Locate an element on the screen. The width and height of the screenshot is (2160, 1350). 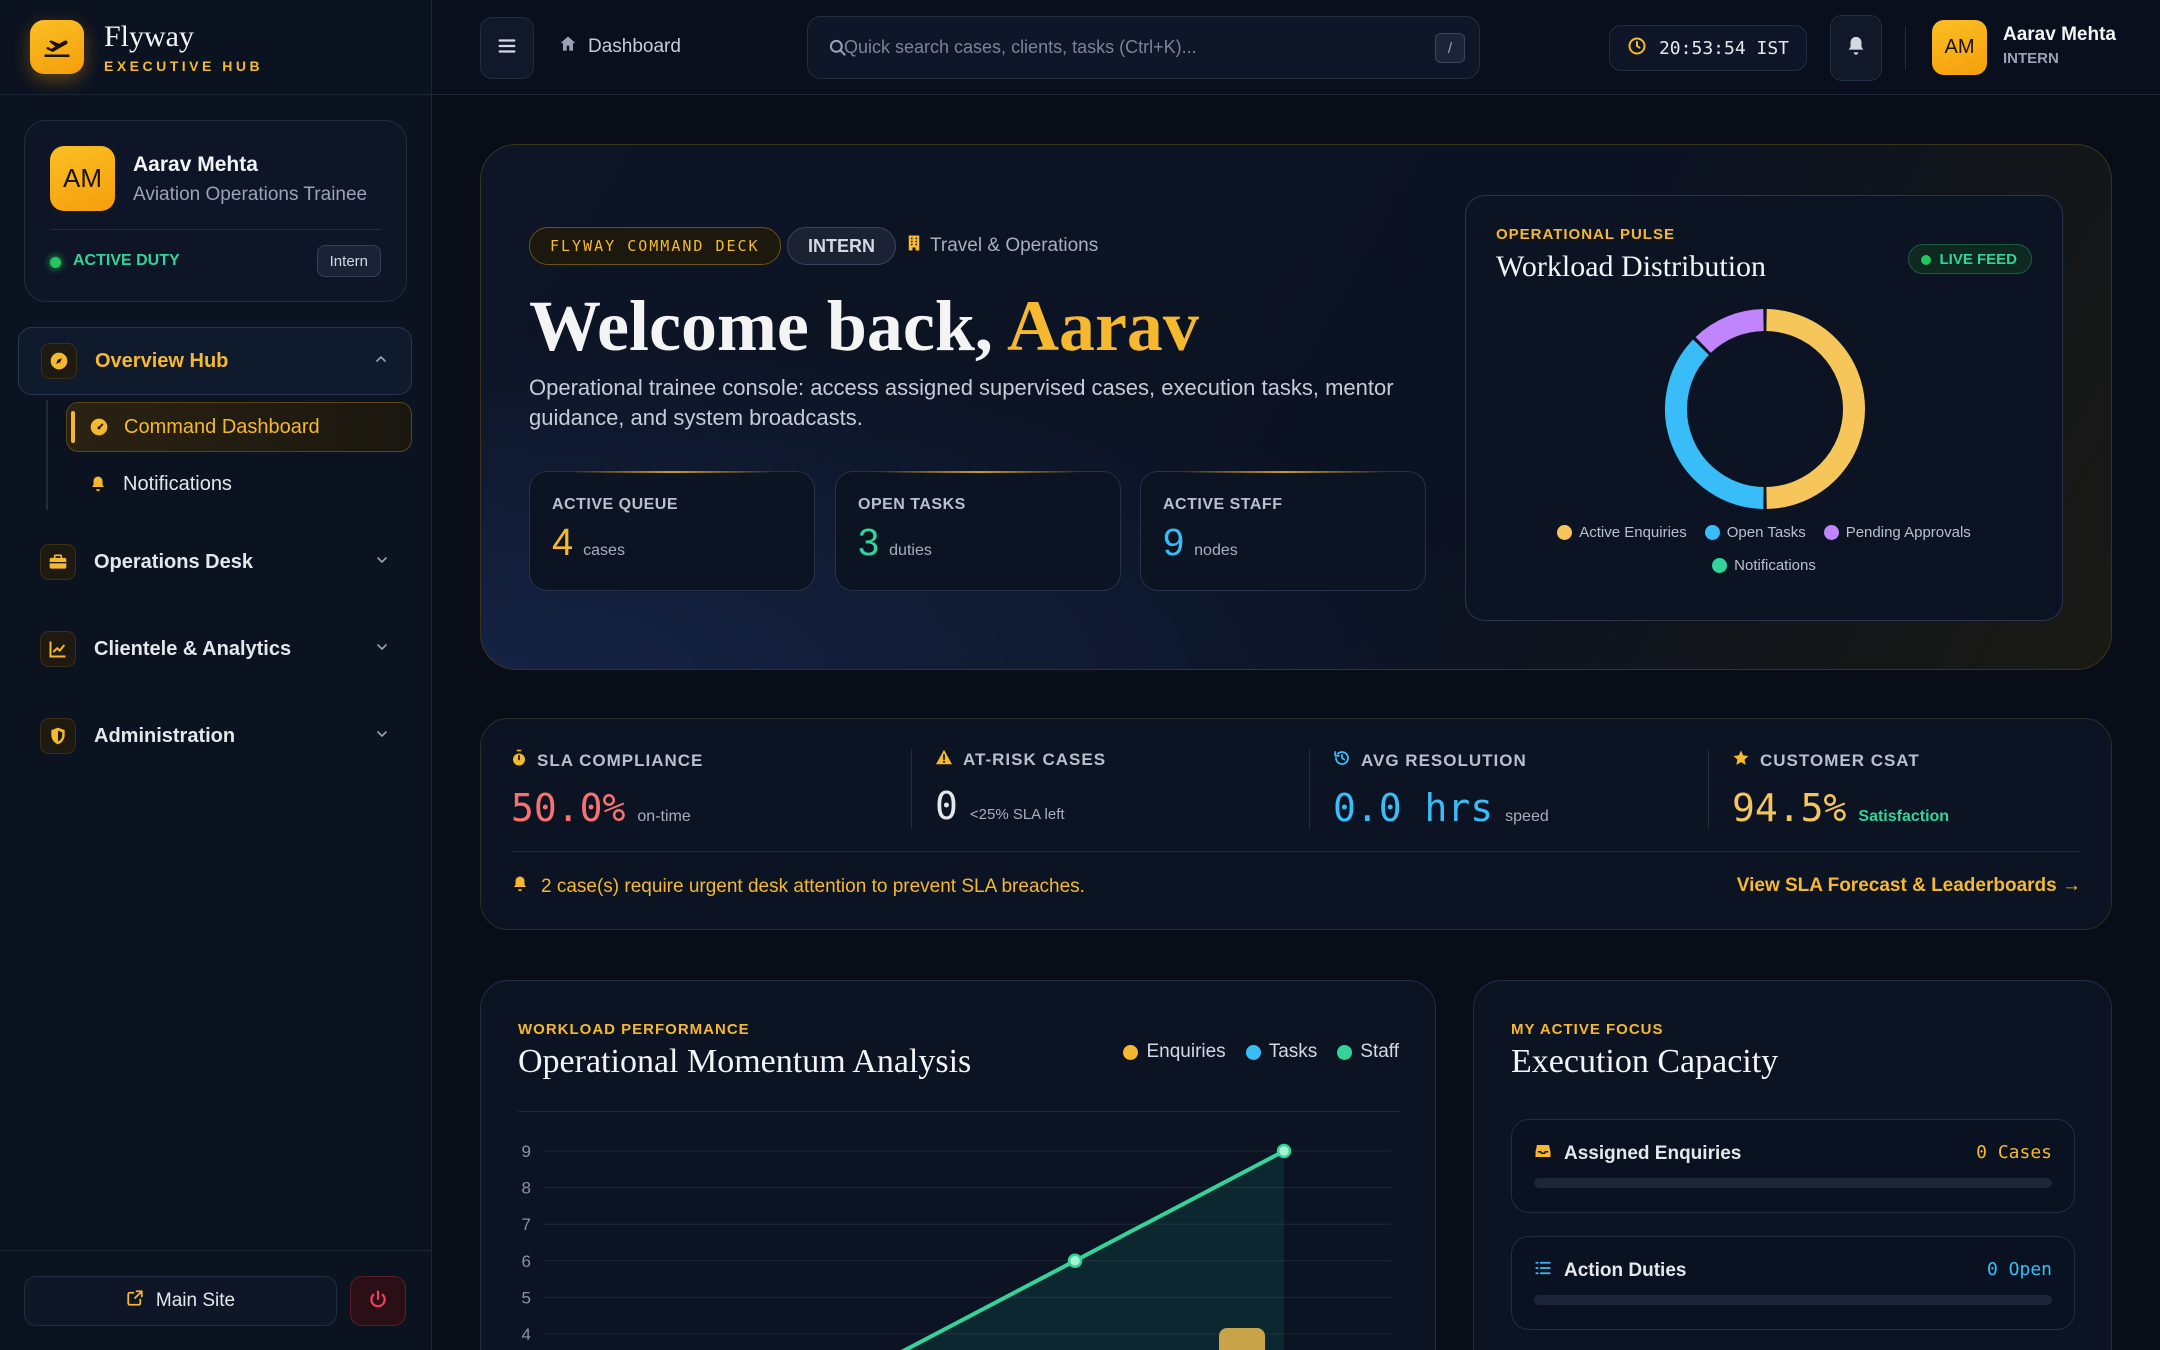
brand: Flyway EXECUTIVE HUB is located at coordinates (215, 47).